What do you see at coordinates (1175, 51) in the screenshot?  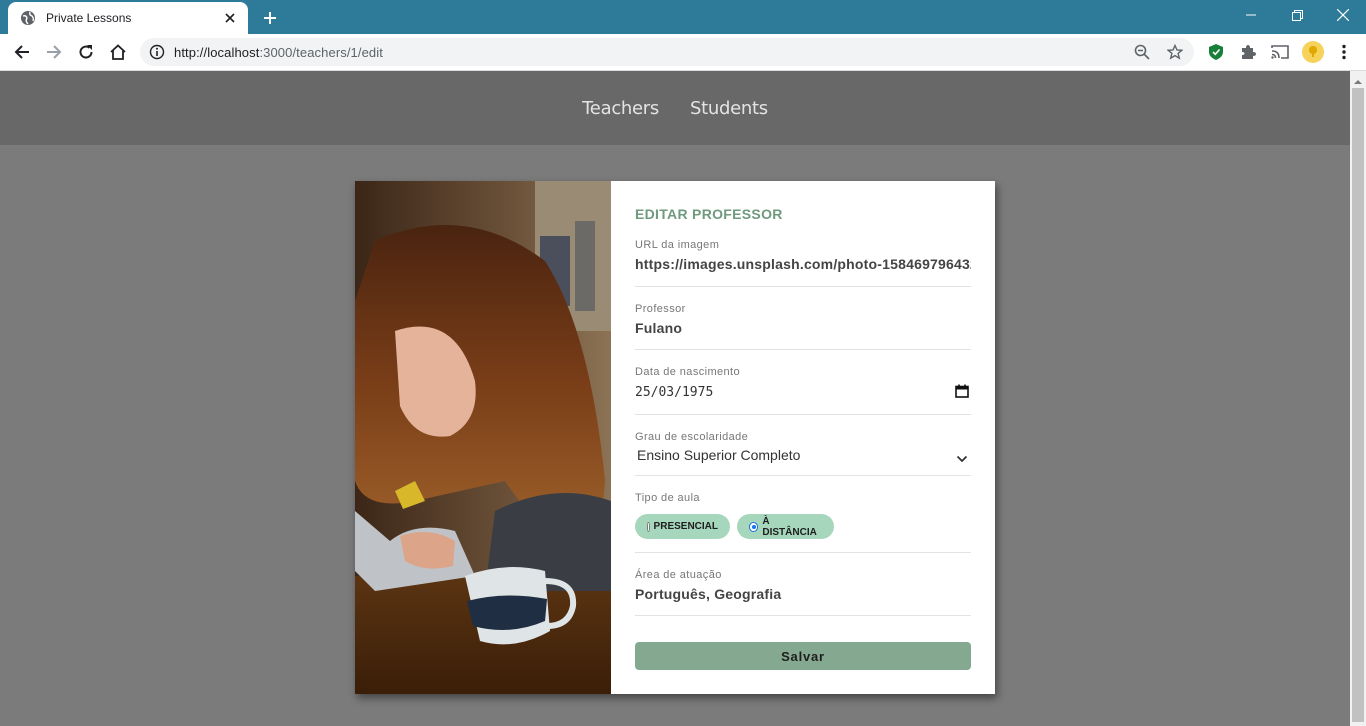 I see `bookmark-star-icon` at bounding box center [1175, 51].